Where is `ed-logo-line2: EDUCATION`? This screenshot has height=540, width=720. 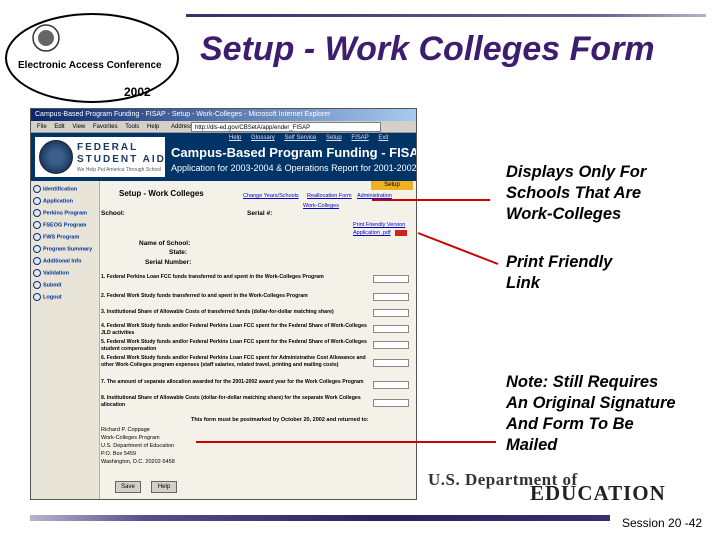
ed-logo-line2: EDUCATION is located at coordinates (598, 493).